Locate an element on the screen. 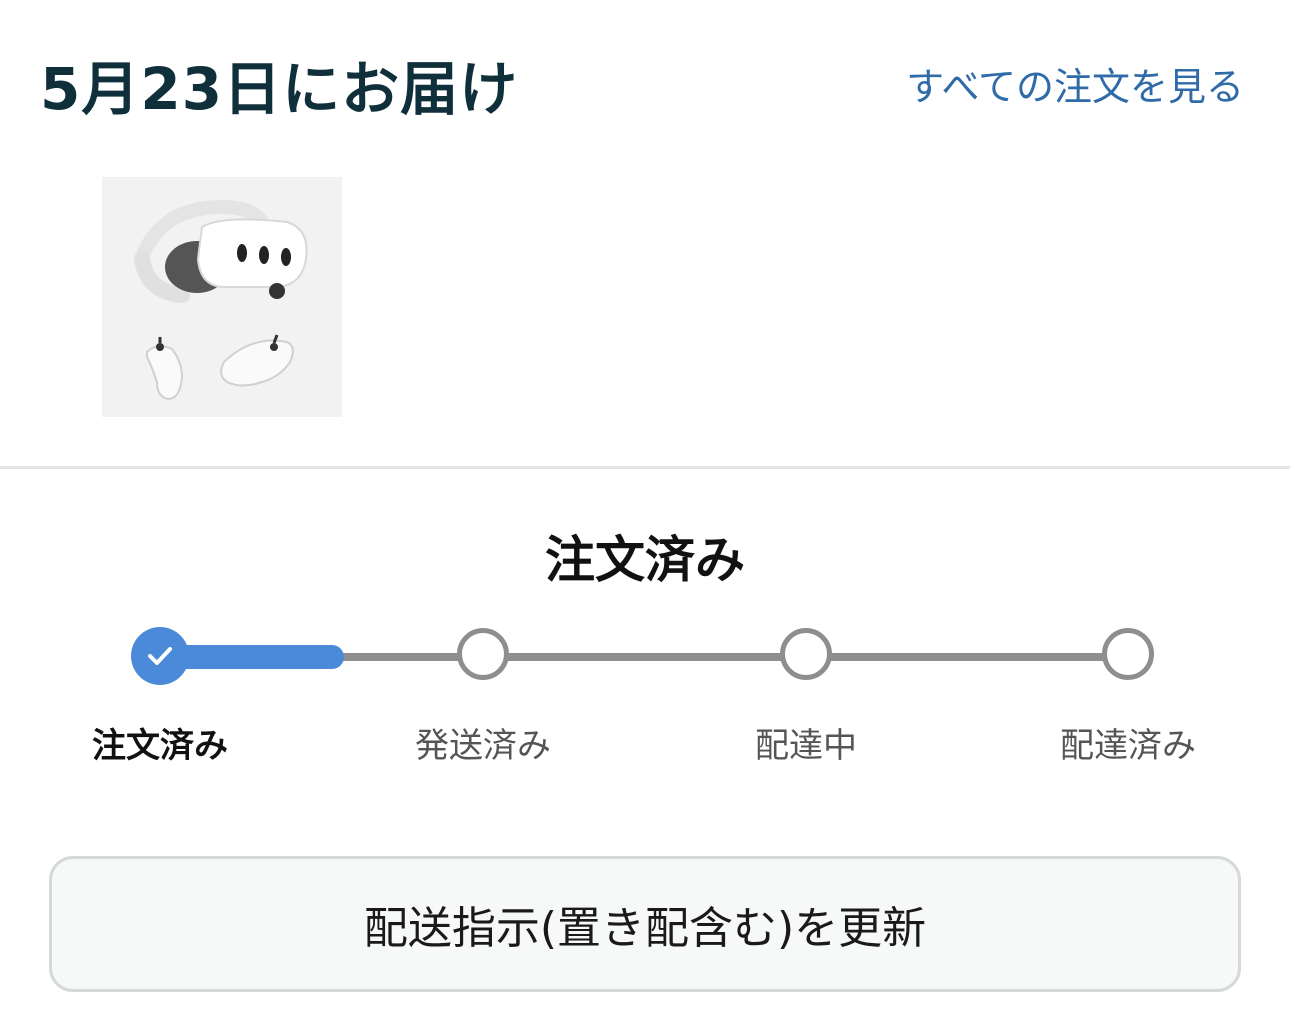  step-label-shipped: 発送済み is located at coordinates (483, 746).